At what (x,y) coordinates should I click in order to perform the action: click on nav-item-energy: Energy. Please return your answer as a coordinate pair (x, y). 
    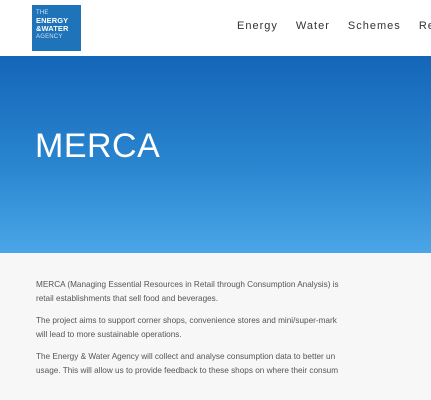
    Looking at the image, I should click on (257, 26).